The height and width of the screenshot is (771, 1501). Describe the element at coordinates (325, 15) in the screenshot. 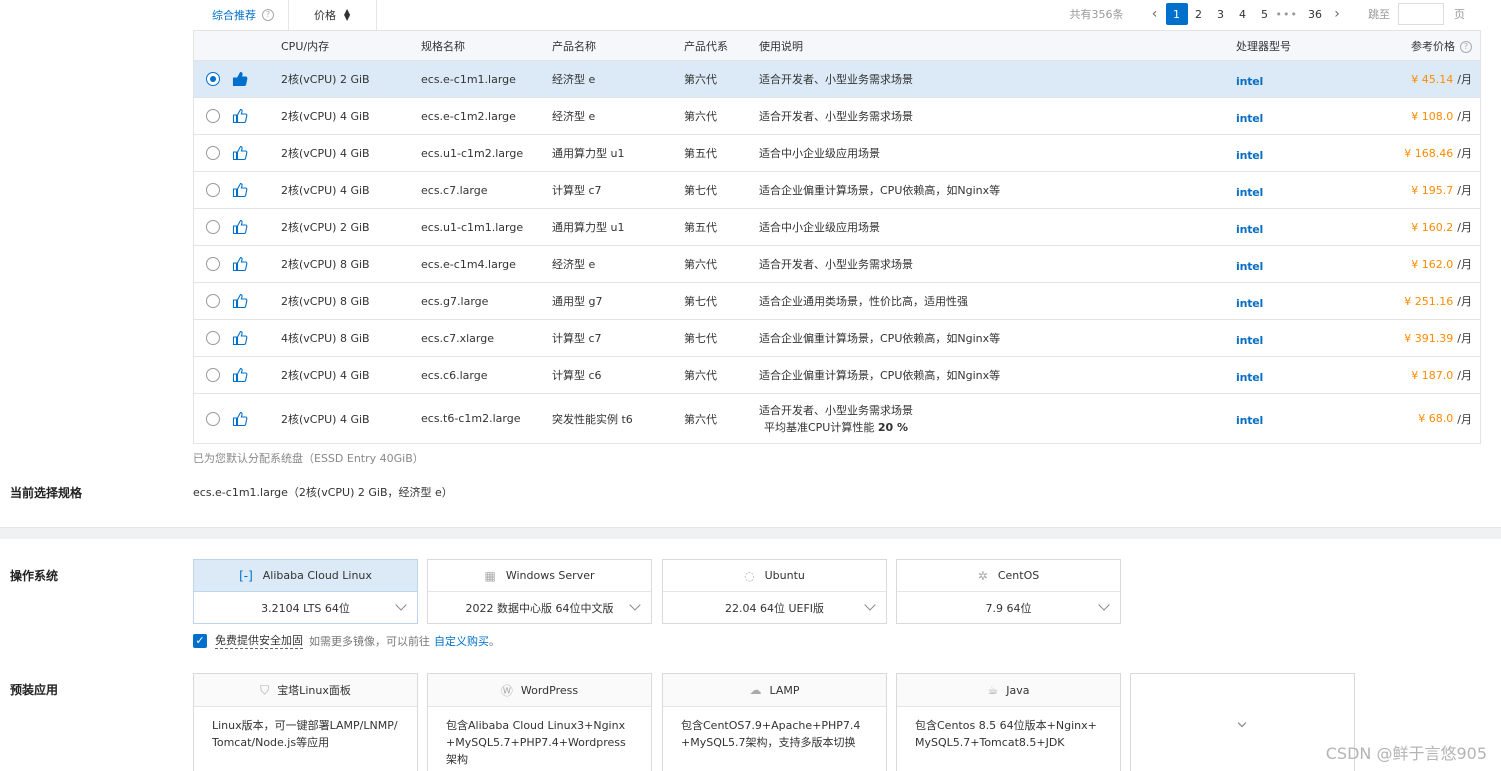

I see `sort-price-label: 价格` at that location.